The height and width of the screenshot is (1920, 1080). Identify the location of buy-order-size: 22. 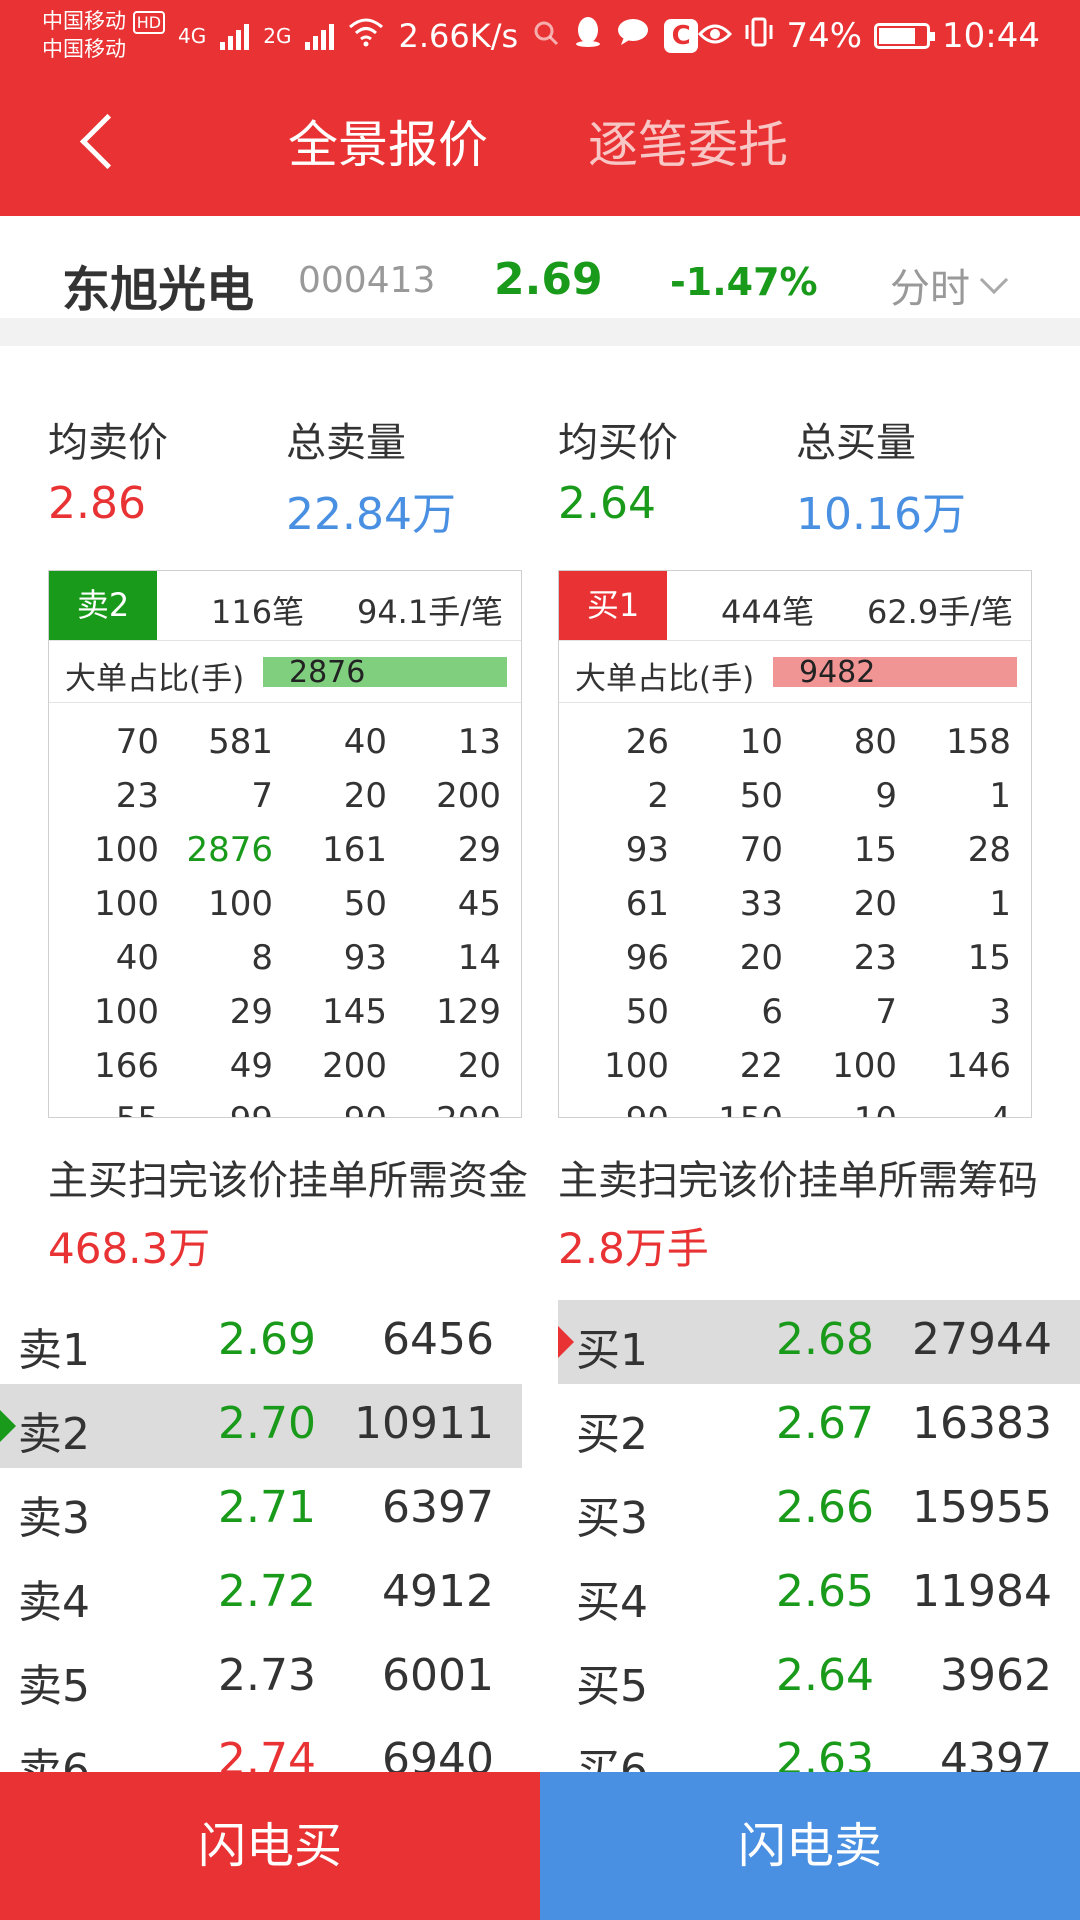
(761, 1066).